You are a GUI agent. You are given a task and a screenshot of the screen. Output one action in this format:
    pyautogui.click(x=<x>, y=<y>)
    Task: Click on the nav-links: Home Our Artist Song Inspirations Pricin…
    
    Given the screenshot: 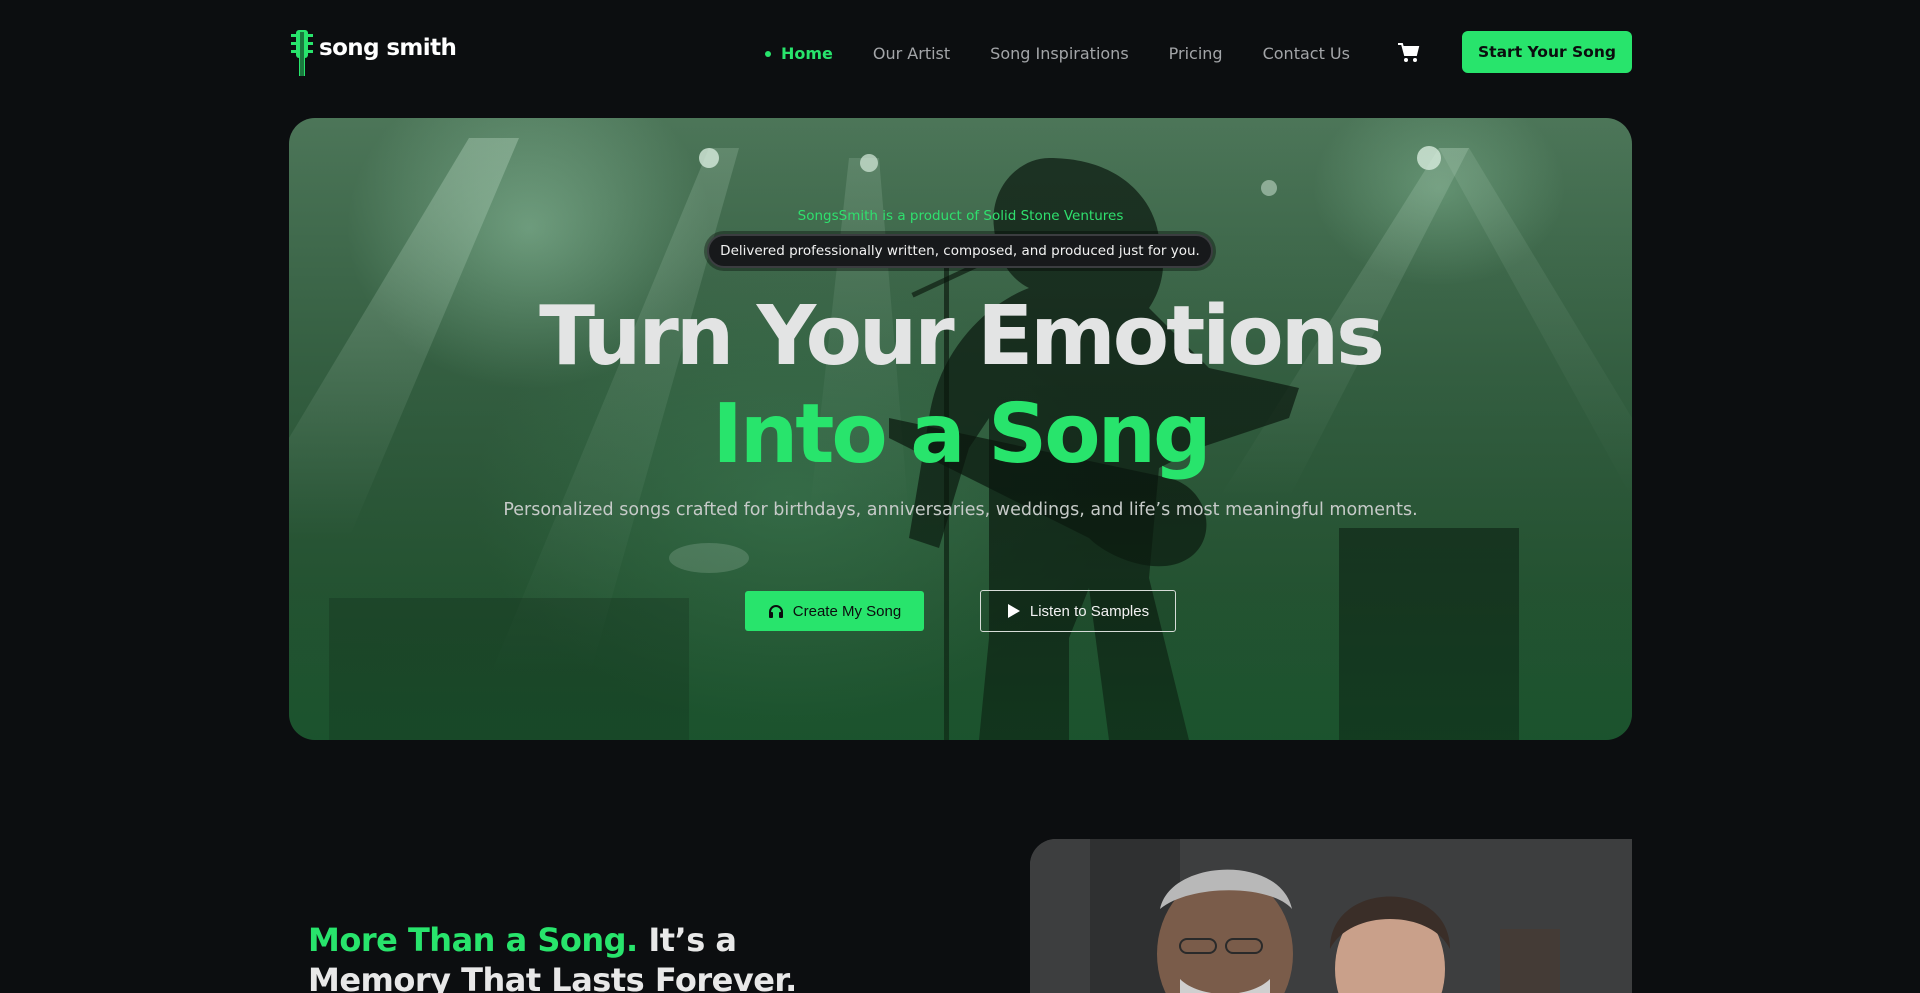 What is the action you would take?
    pyautogui.click(x=1077, y=53)
    